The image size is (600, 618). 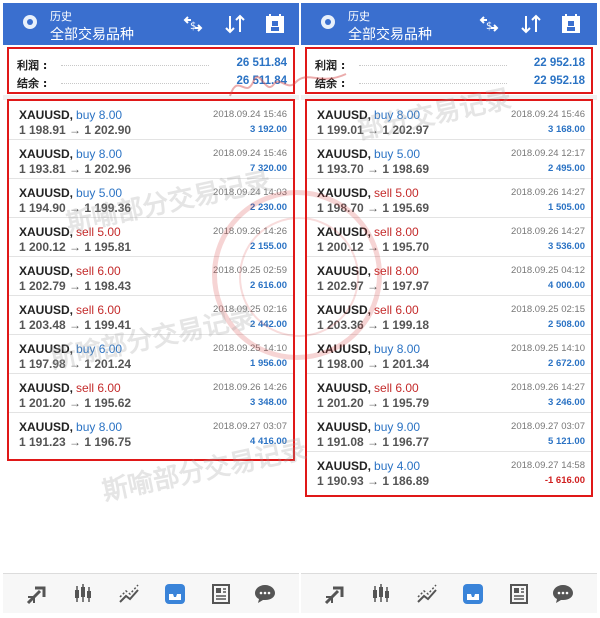 I want to click on trade-date: 2018.09.27 14:58, so click(x=548, y=465).